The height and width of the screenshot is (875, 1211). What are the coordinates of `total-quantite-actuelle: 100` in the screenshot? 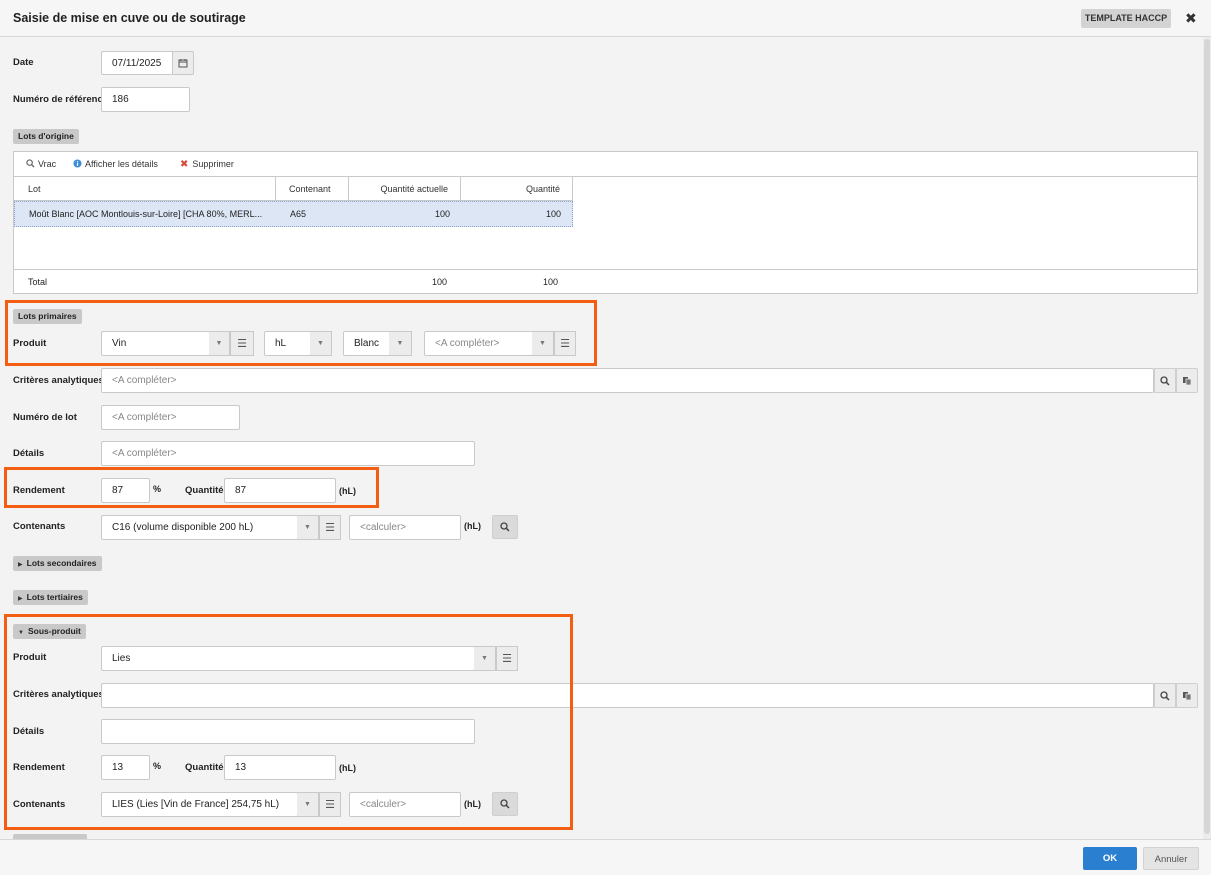 It's located at (439, 282).